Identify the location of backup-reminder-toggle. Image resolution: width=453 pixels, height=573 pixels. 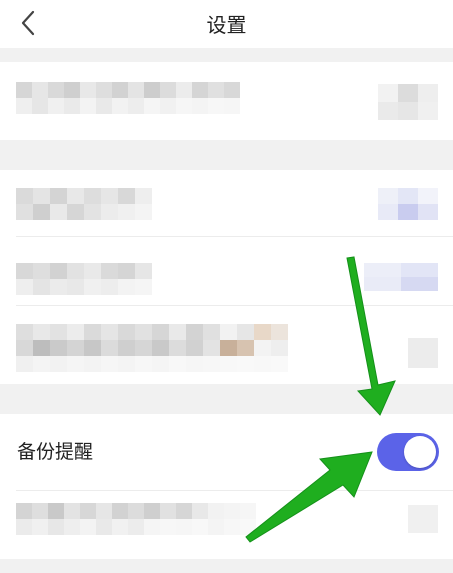
(408, 452).